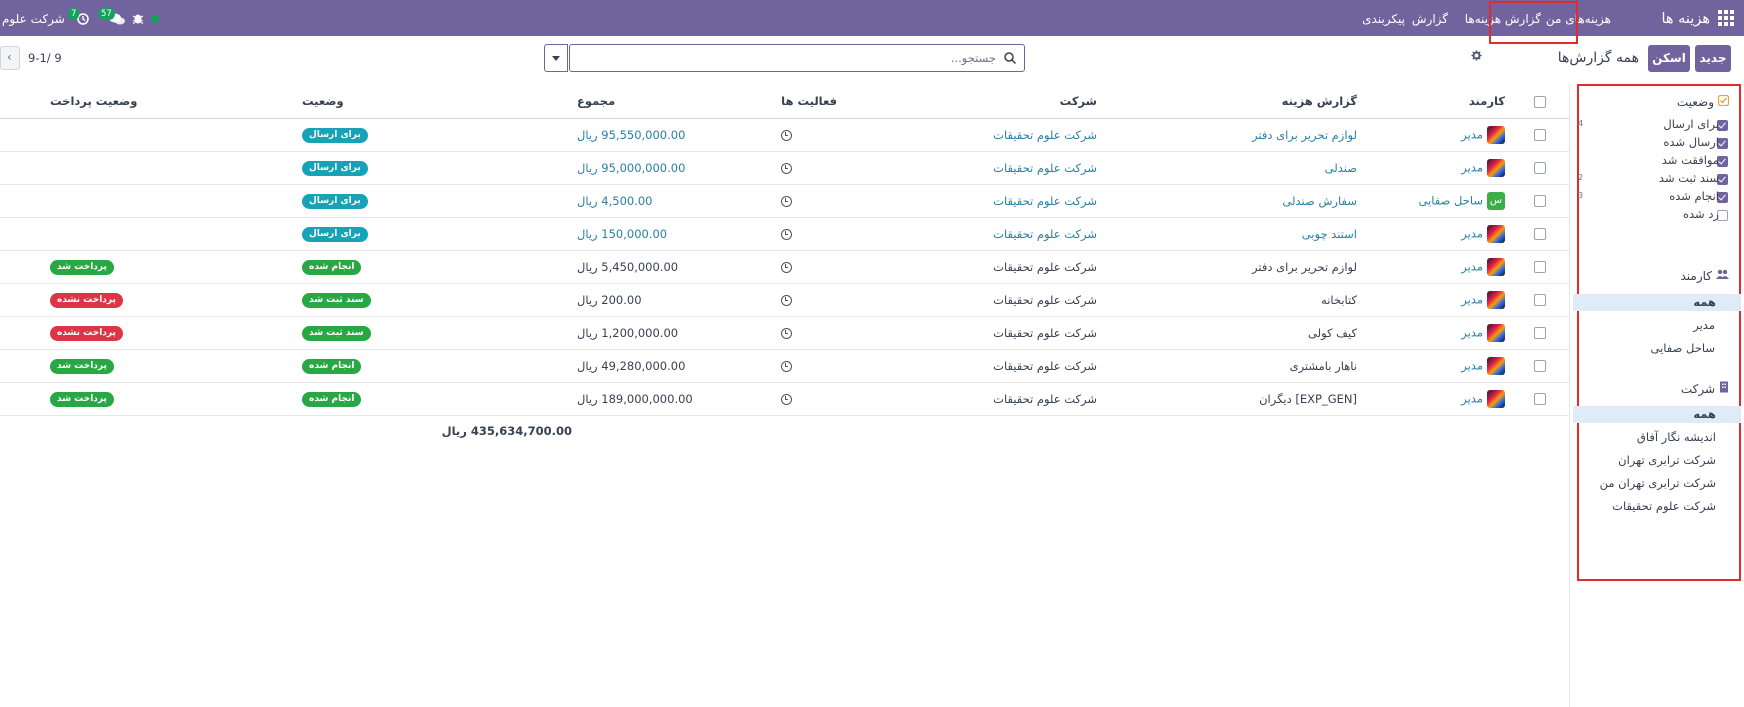 The height and width of the screenshot is (707, 1744). Describe the element at coordinates (433, 102) in the screenshot. I see `column-header-status: وضعیت` at that location.